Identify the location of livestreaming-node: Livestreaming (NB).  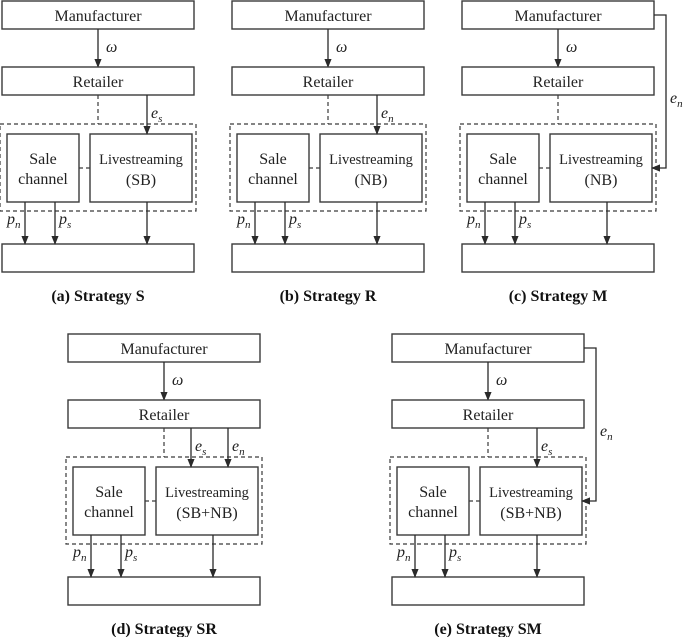
(601, 168).